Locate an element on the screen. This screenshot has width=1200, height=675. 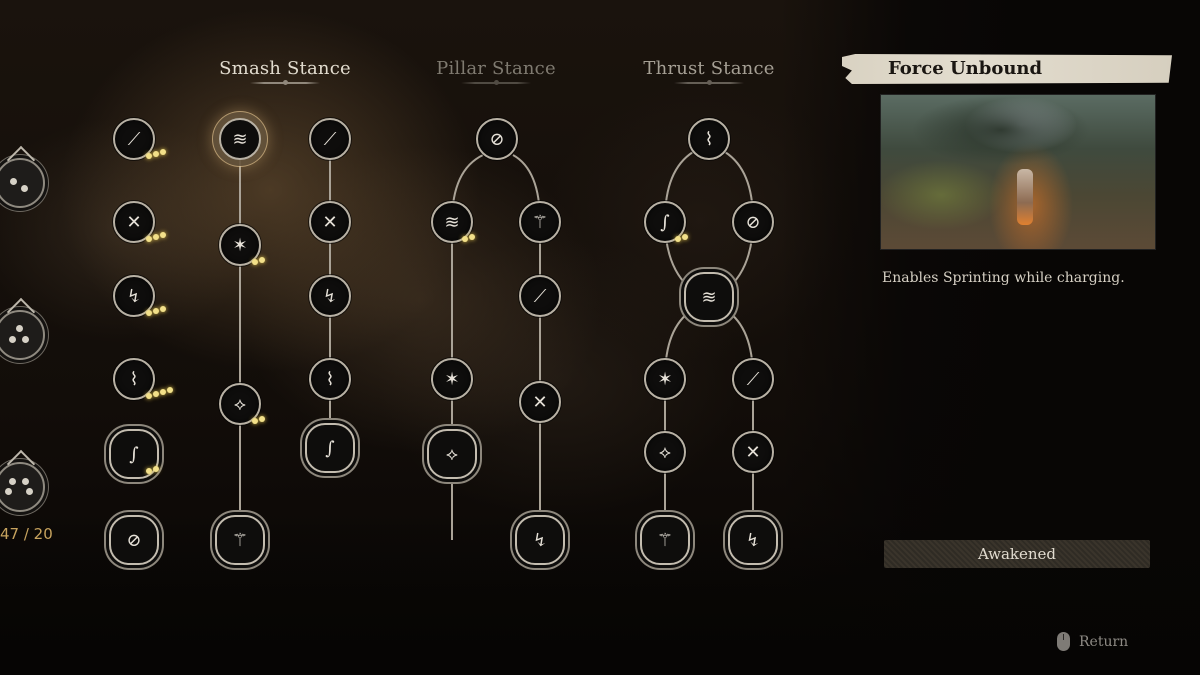
thrust-surge-icon: ⚚ is located at coordinates (665, 540).